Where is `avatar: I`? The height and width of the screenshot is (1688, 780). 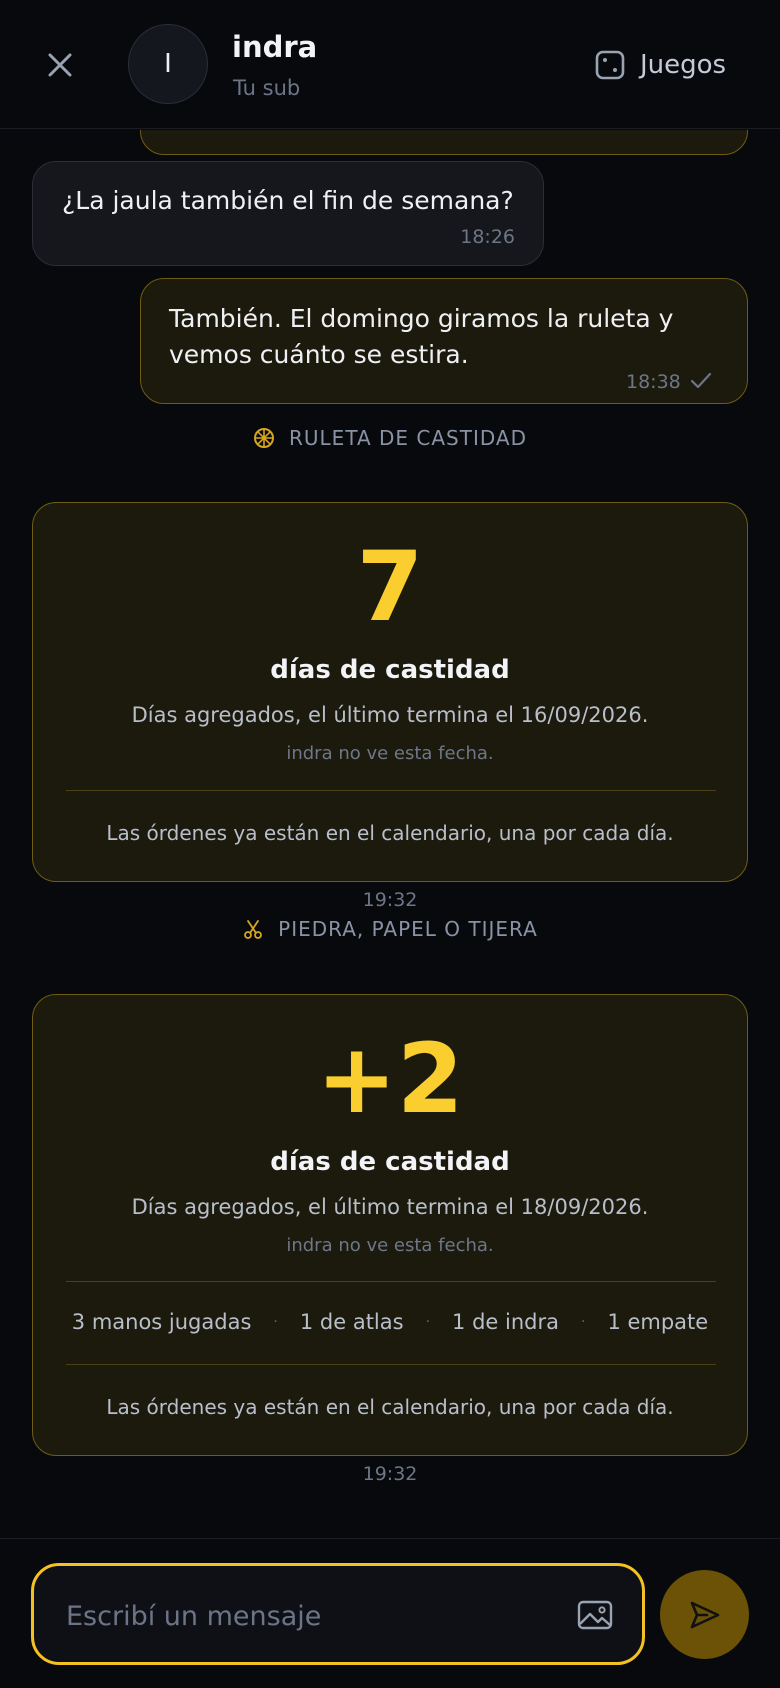 avatar: I is located at coordinates (168, 64).